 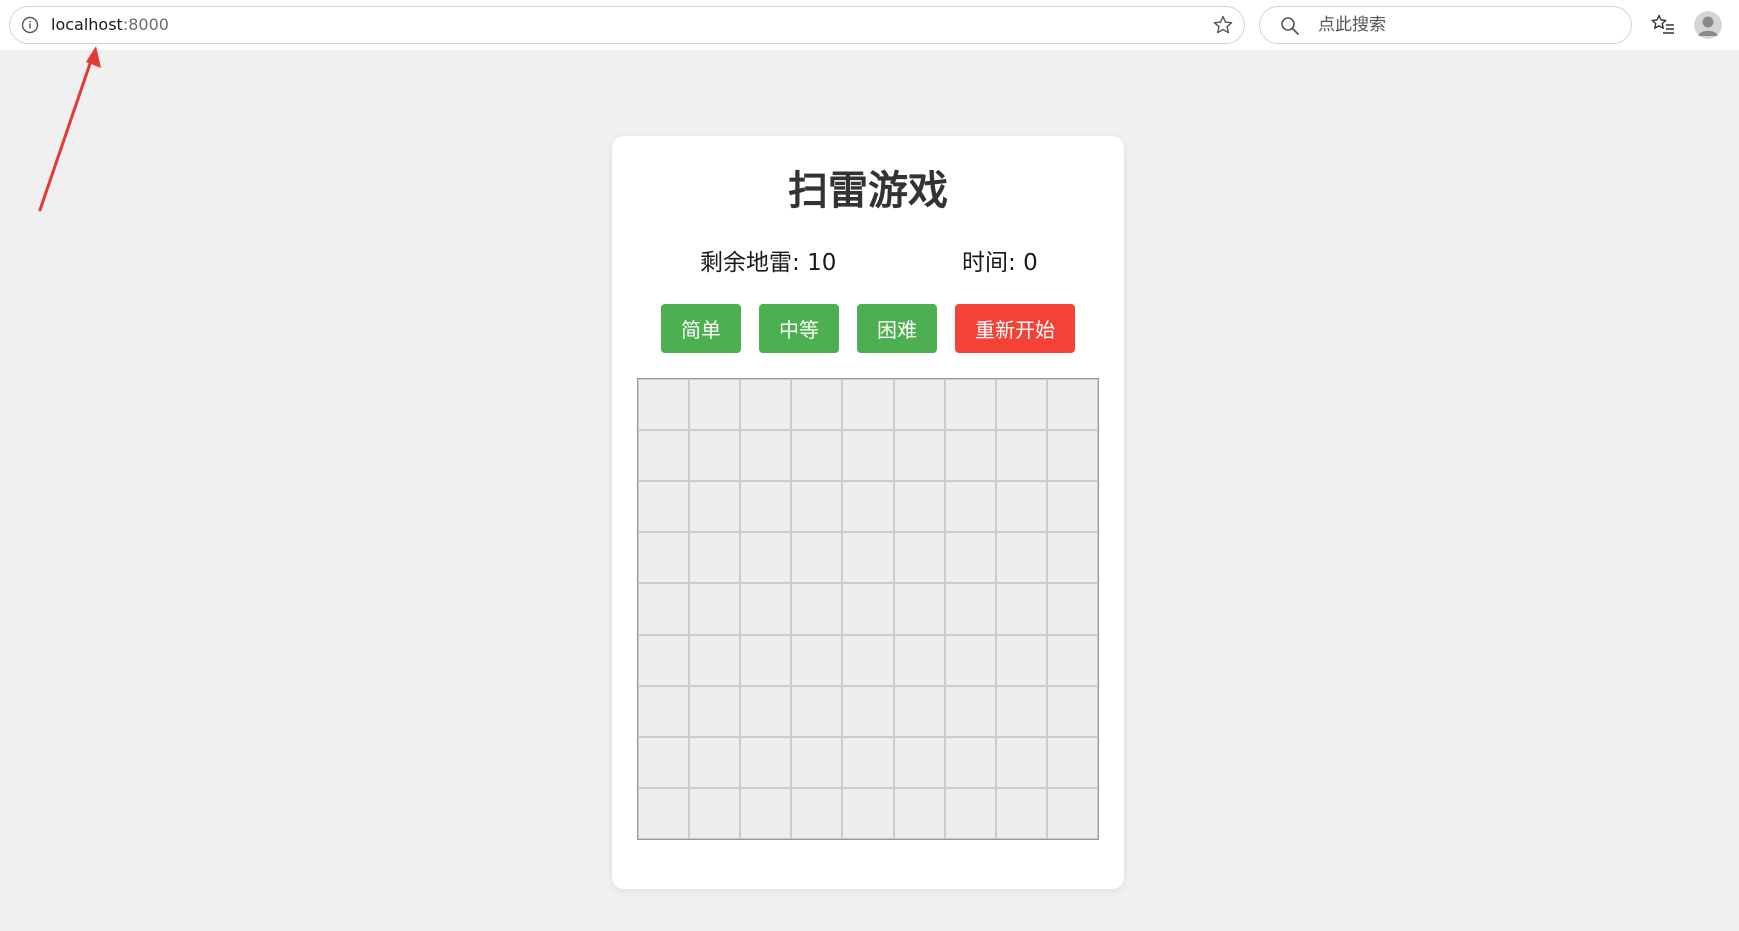 What do you see at coordinates (1290, 26) in the screenshot?
I see `search-icon` at bounding box center [1290, 26].